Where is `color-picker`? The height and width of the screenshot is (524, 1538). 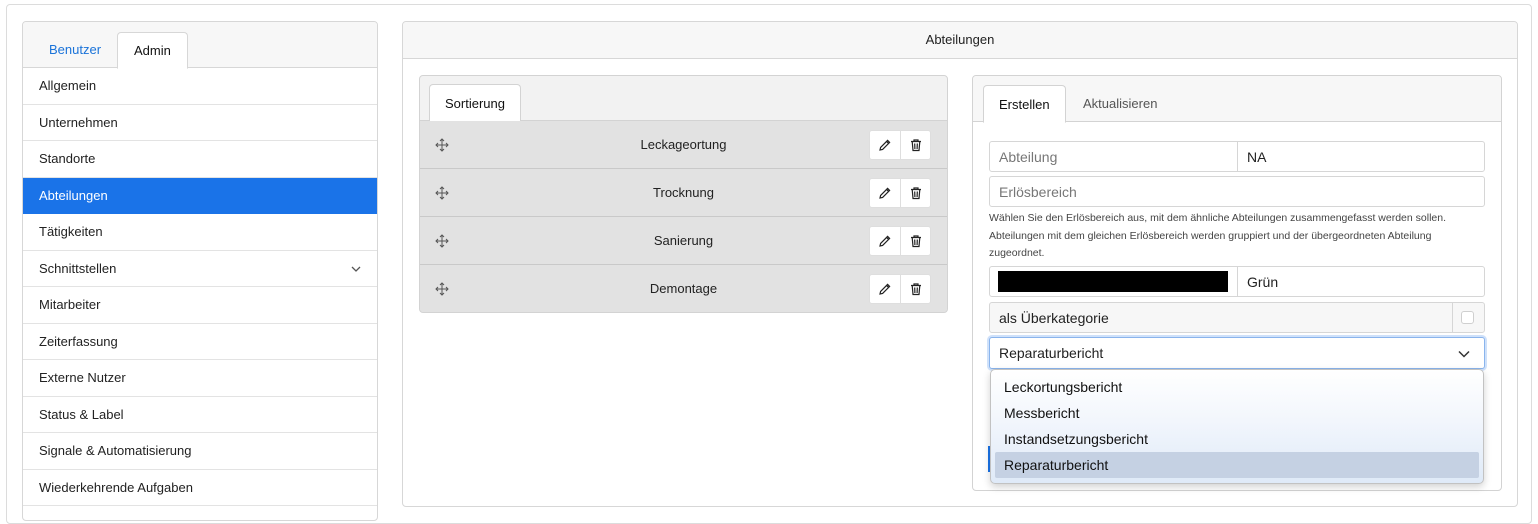 color-picker is located at coordinates (1114, 281).